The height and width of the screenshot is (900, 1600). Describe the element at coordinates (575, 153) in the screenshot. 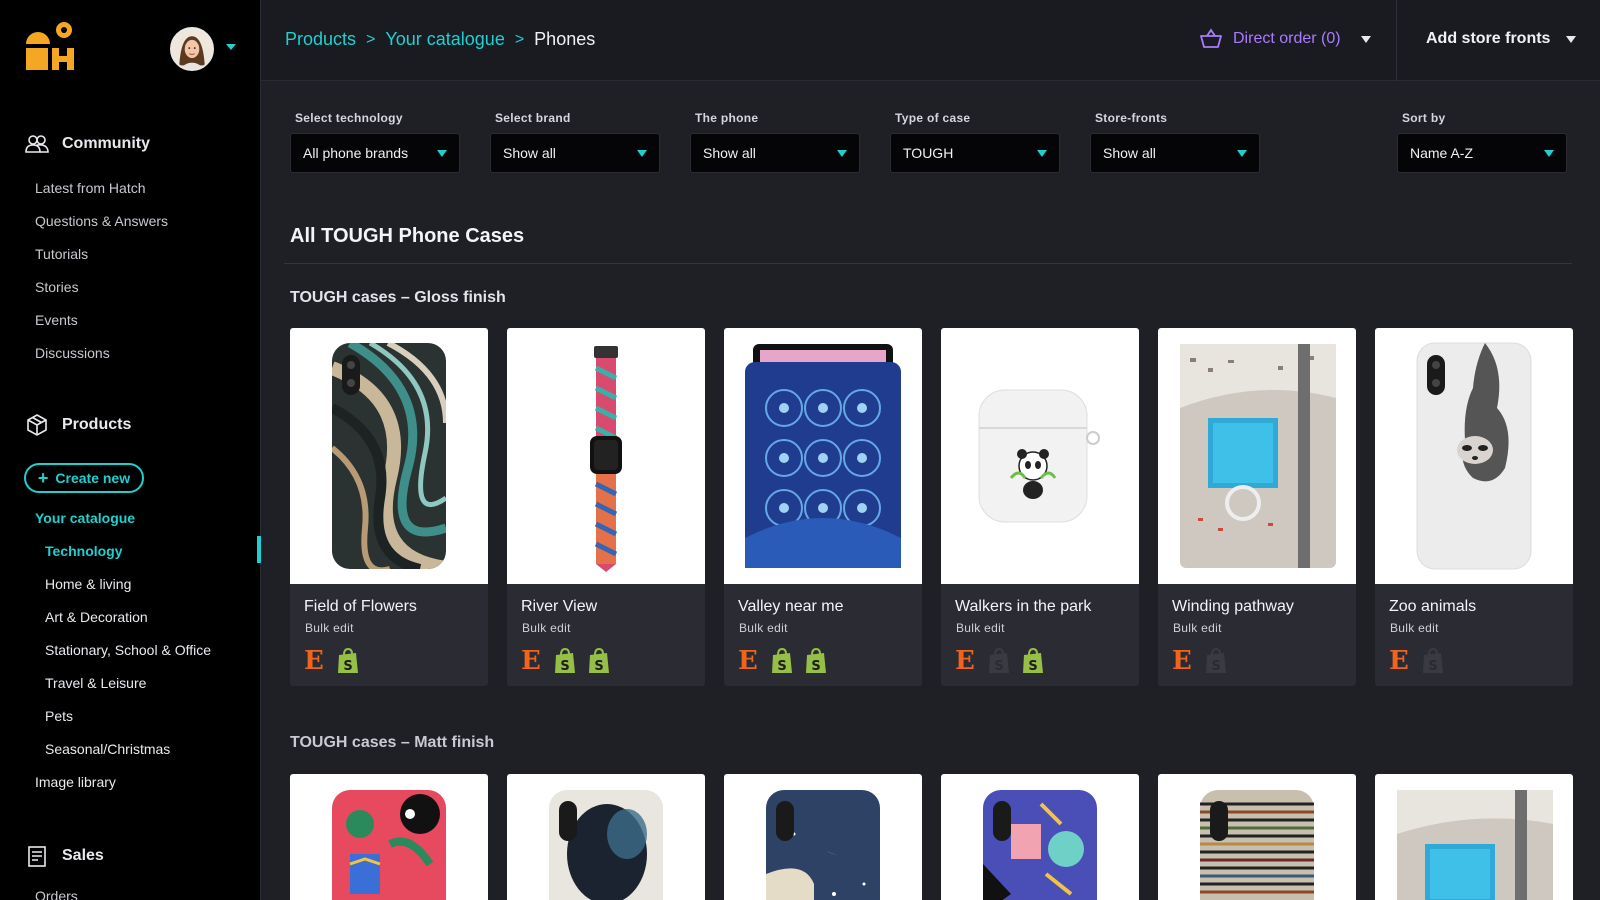

I see `brand-select: Show all` at that location.